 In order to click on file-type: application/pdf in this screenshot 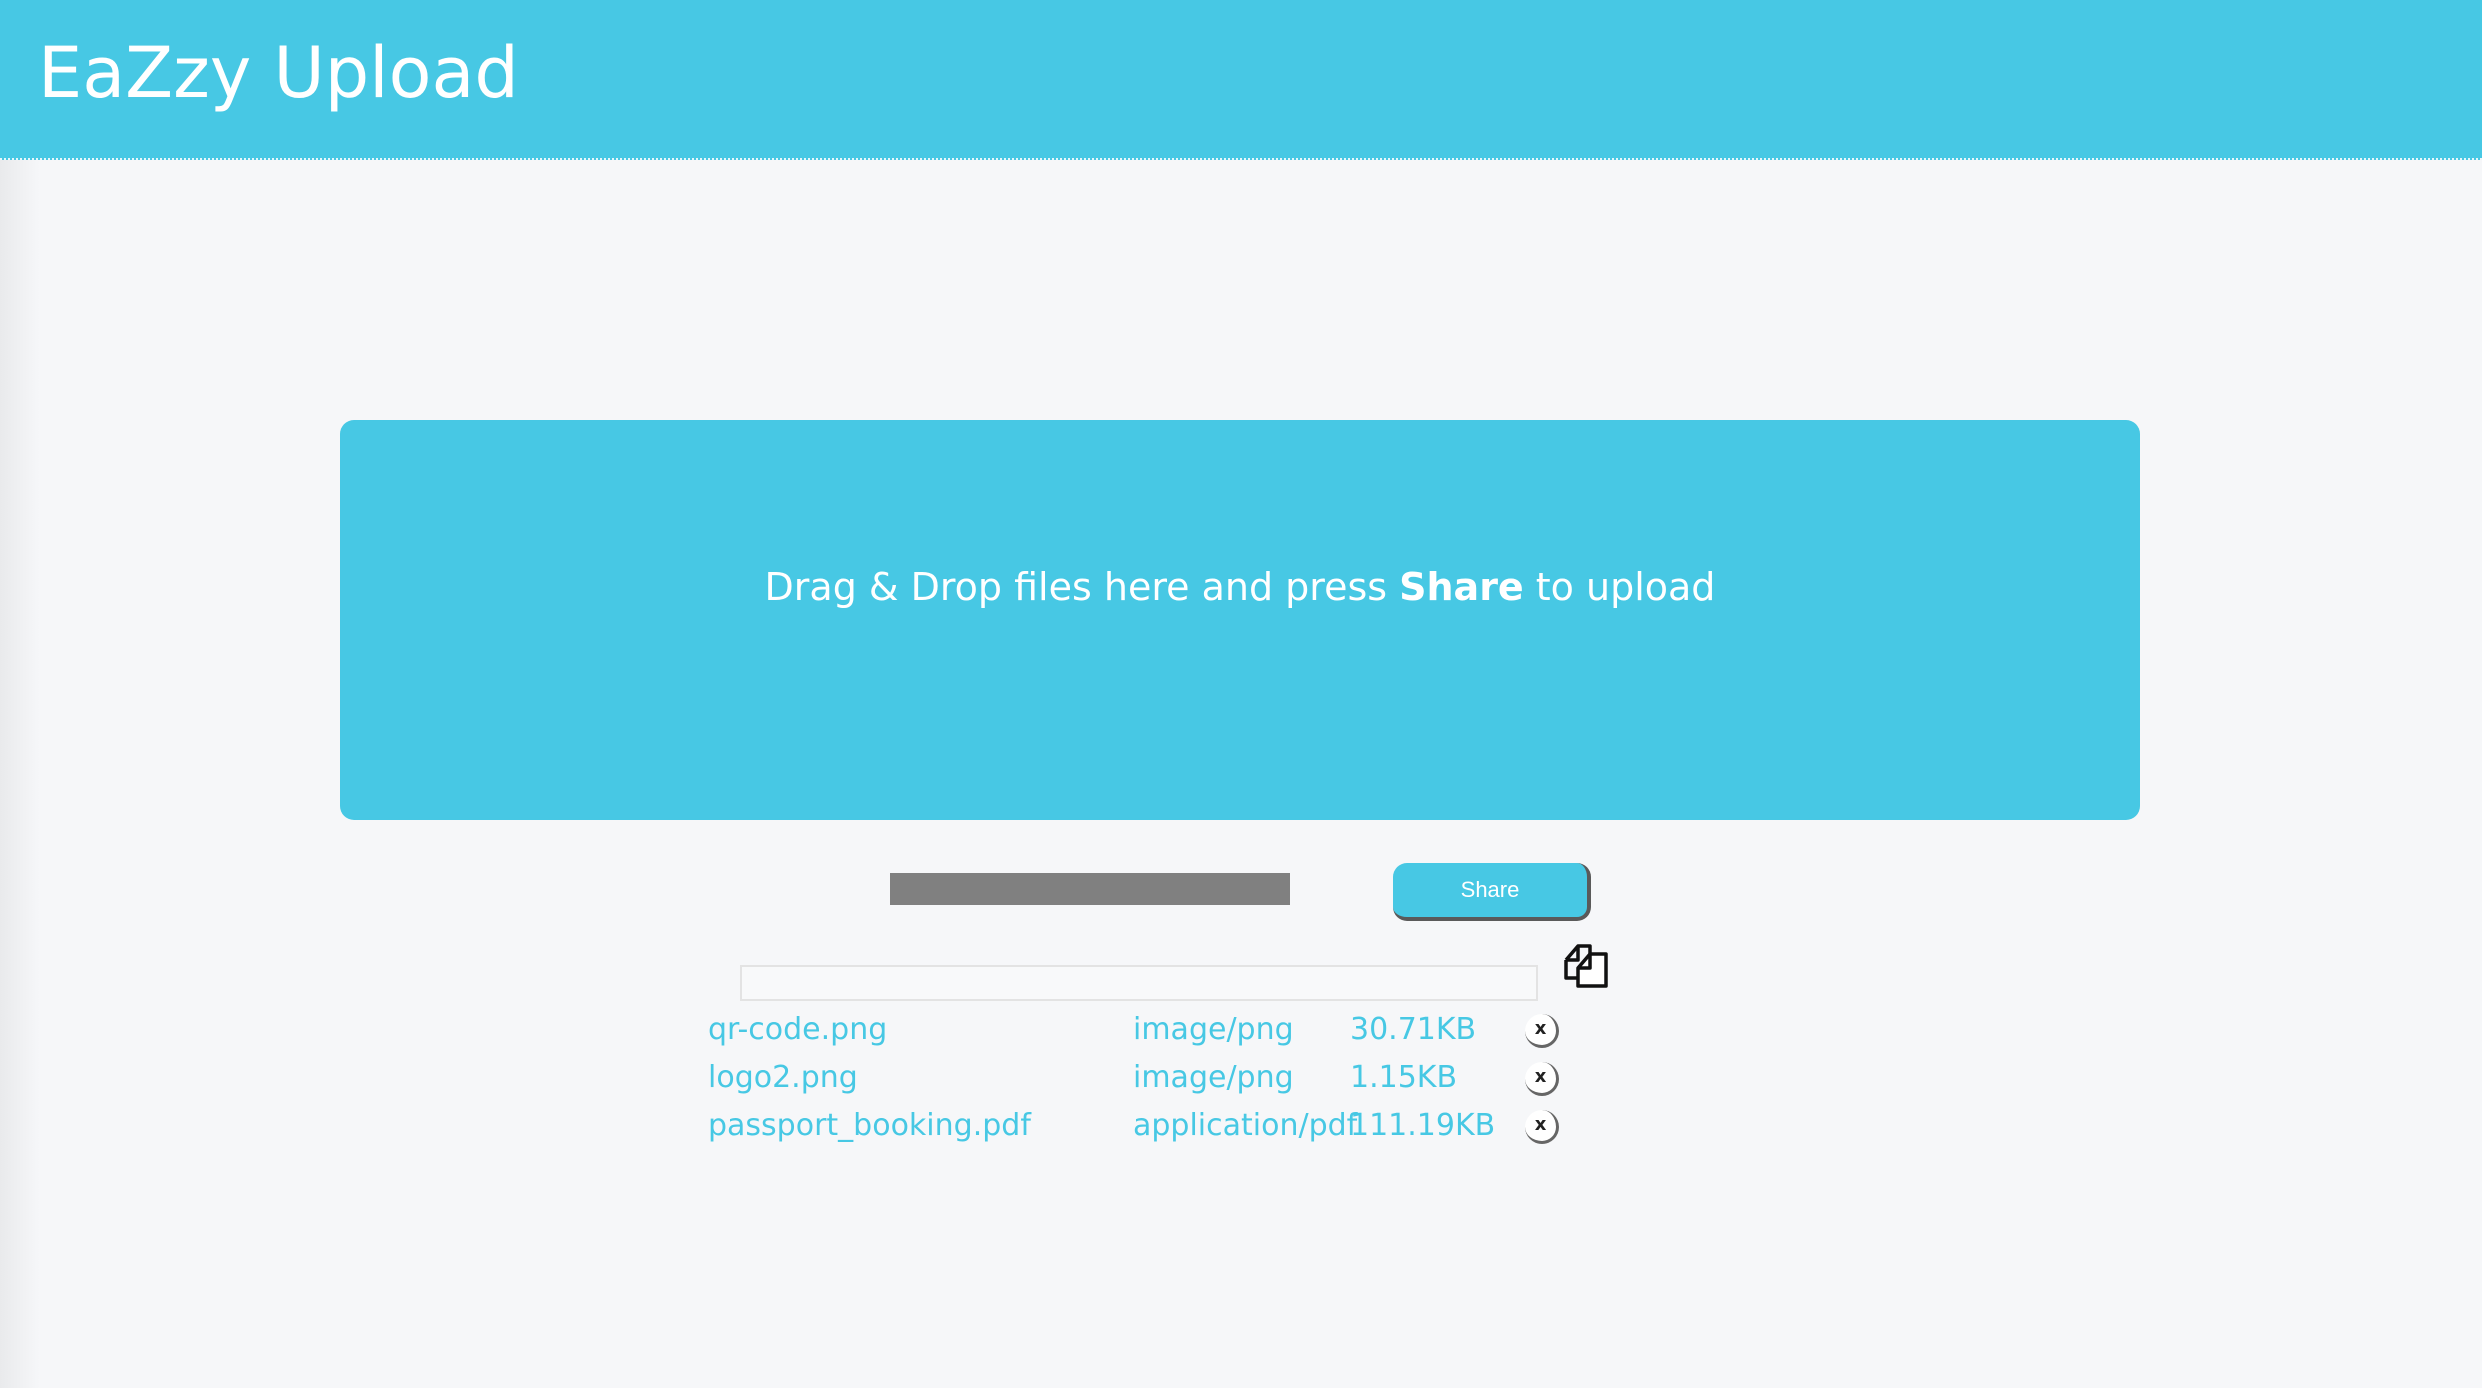, I will do `click(1245, 1125)`.